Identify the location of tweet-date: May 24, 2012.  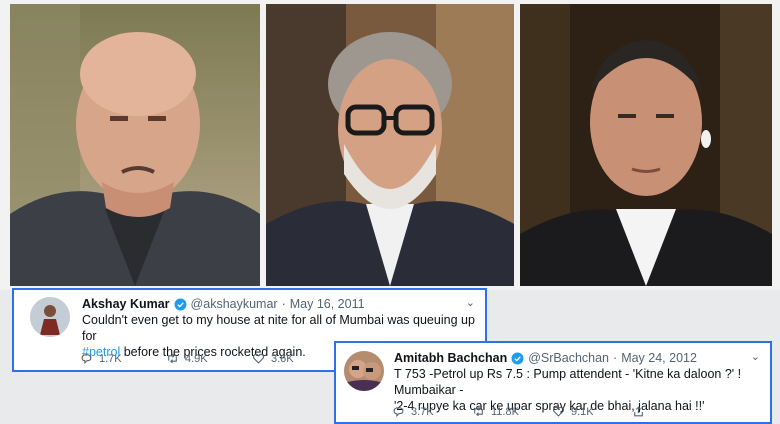
(659, 358).